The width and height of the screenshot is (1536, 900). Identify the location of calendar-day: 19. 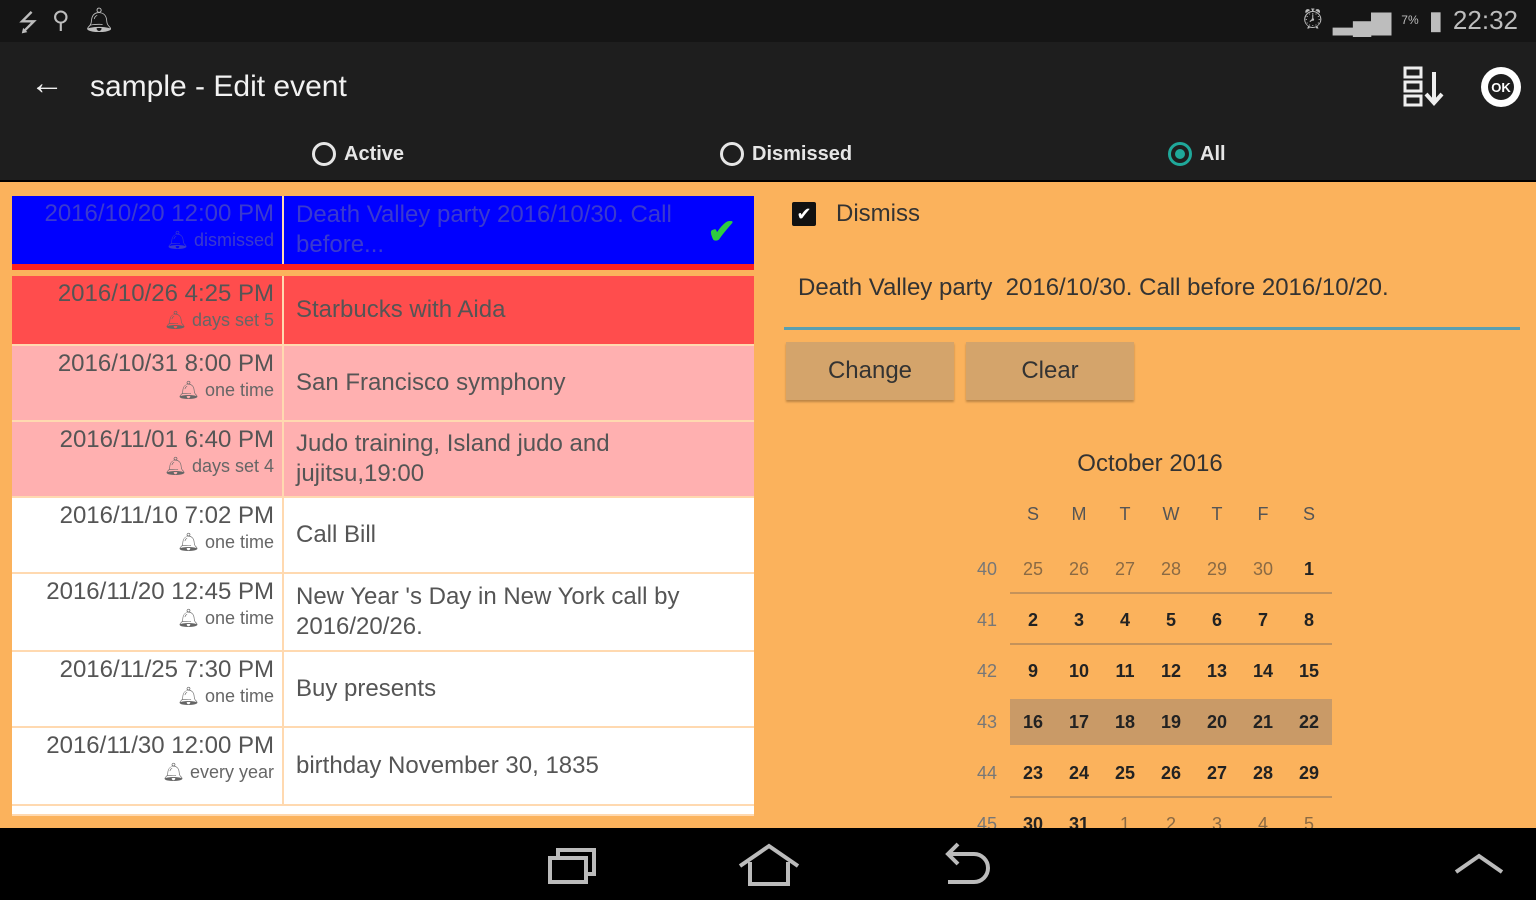
(1171, 722).